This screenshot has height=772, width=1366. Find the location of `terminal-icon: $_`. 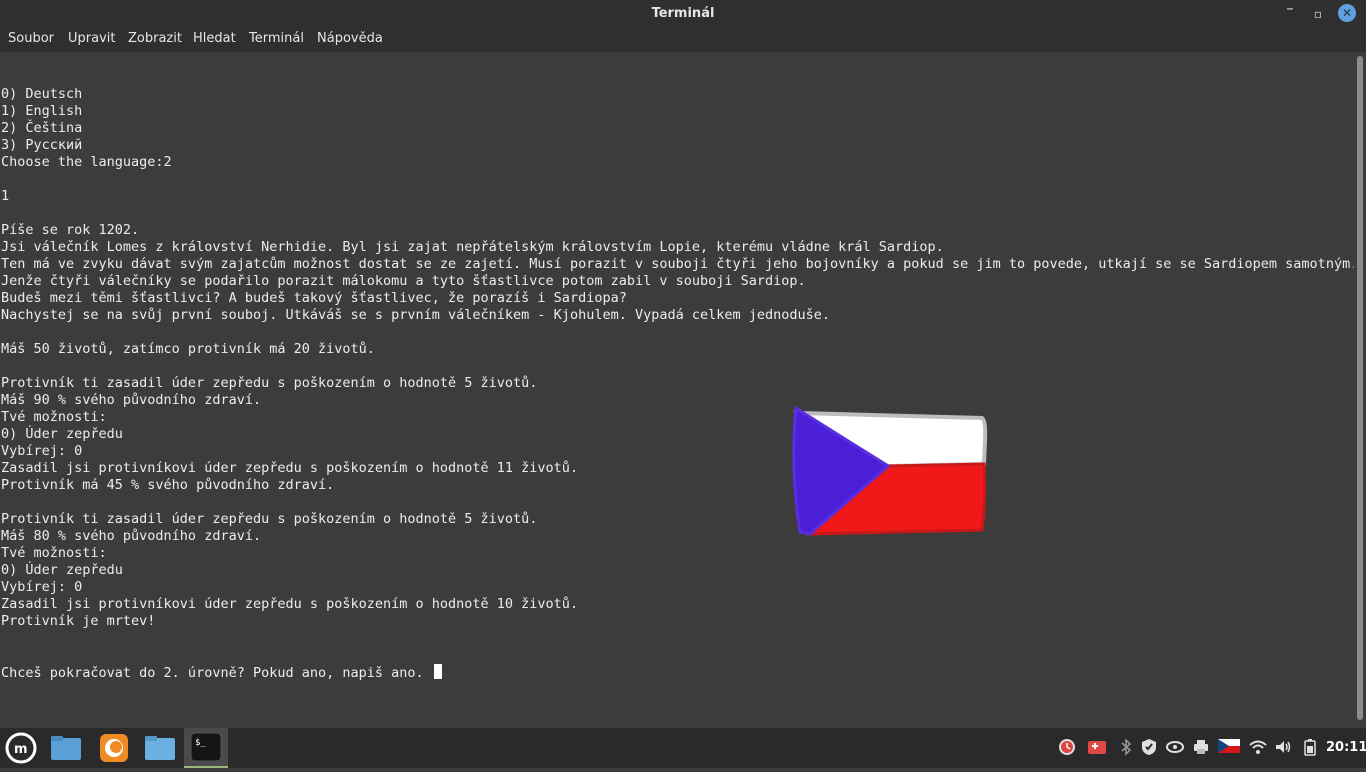

terminal-icon: $_ is located at coordinates (206, 747).